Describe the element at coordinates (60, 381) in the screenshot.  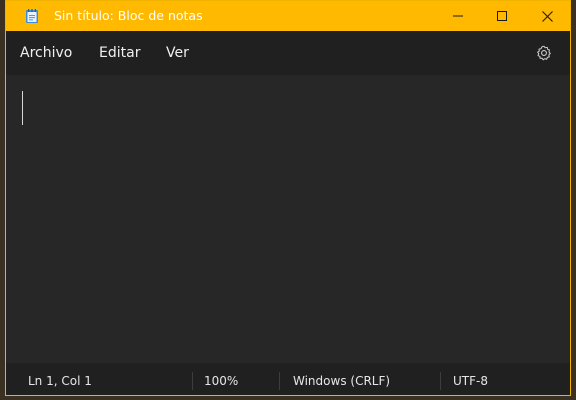
I see `status-cursor-position: Ln 1, Col 1` at that location.